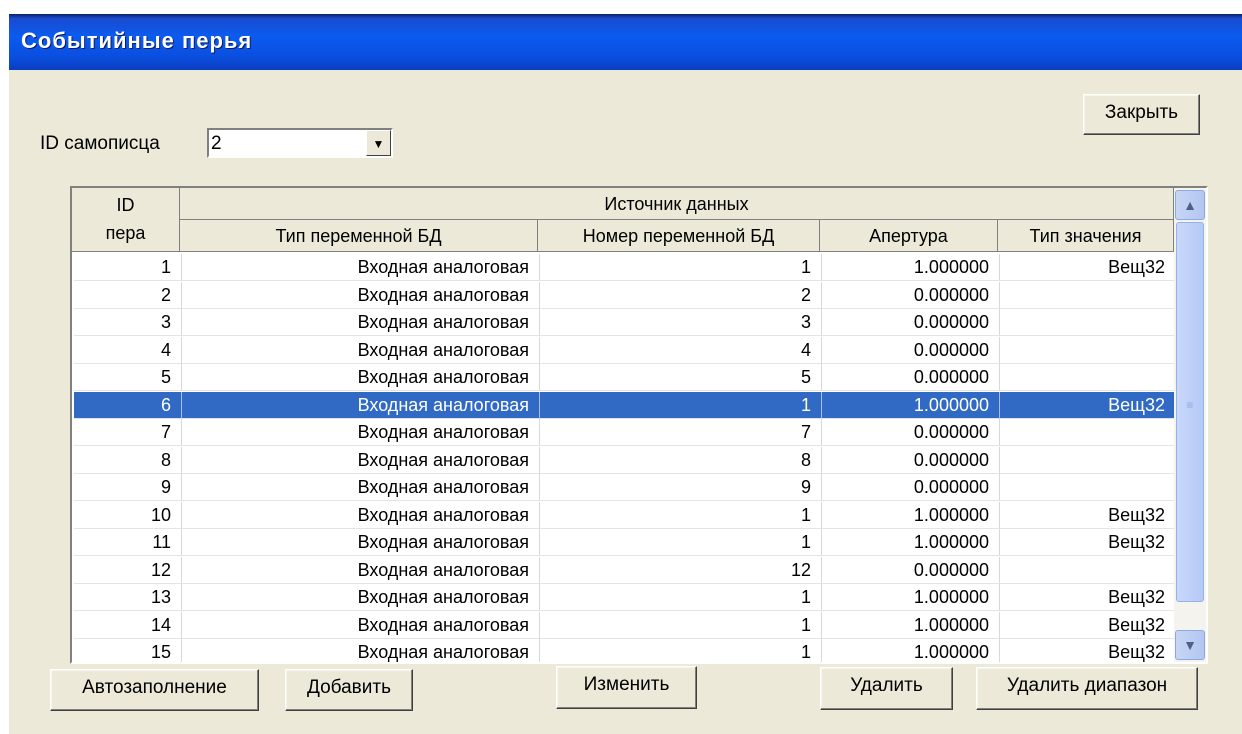  What do you see at coordinates (128, 570) in the screenshot?
I see `cell-pen-id: 12` at bounding box center [128, 570].